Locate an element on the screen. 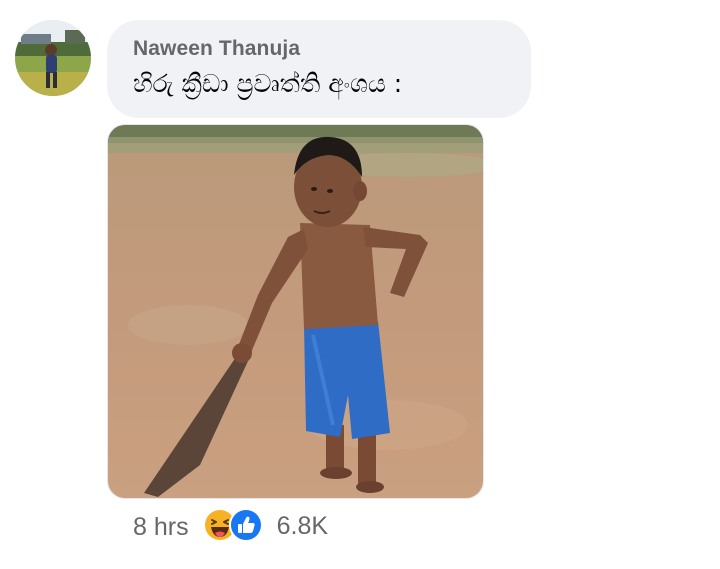  author-name: Naween Thanuja is located at coordinates (332, 49).